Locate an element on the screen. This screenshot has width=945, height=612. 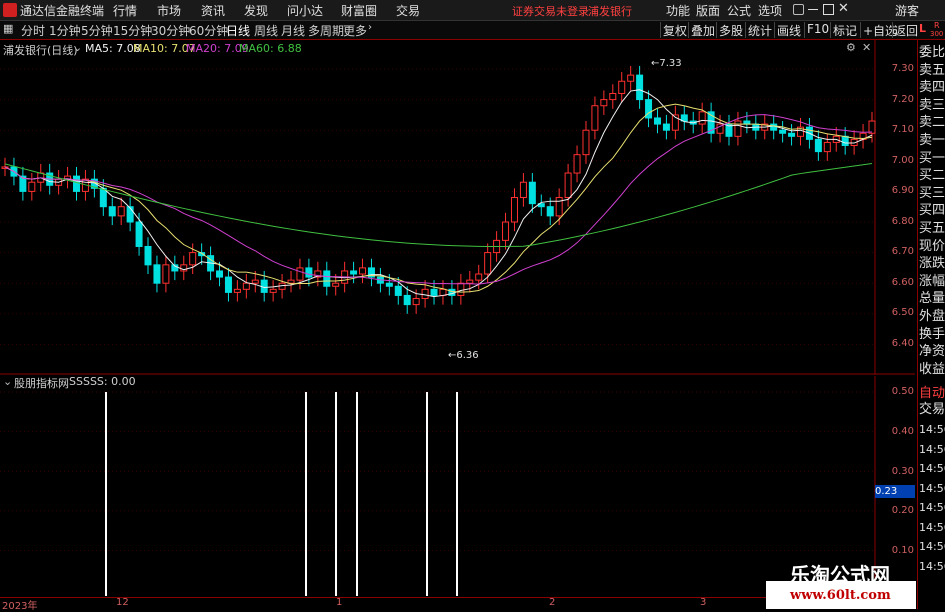
period-5min: 5分钟 is located at coordinates (97, 30).